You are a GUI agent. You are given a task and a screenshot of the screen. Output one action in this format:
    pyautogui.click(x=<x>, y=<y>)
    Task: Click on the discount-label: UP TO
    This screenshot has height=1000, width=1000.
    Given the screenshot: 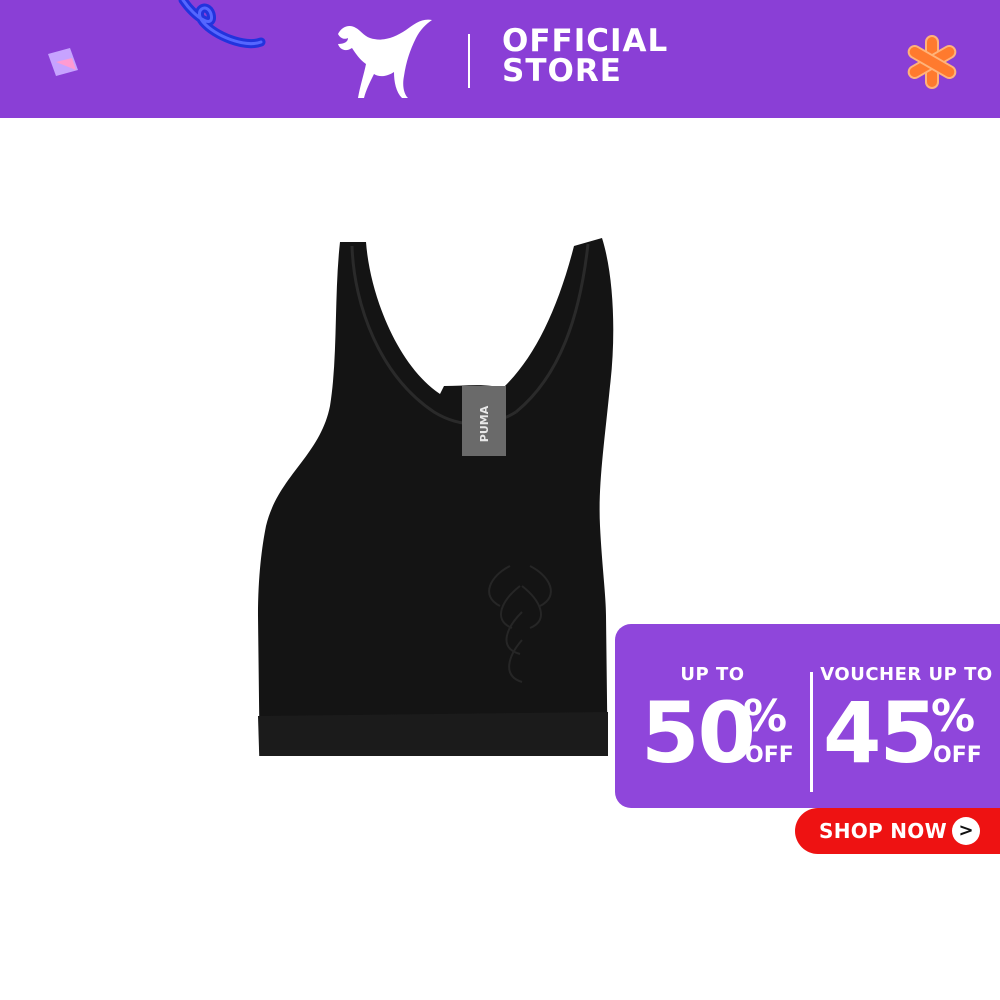 What is the action you would take?
    pyautogui.click(x=712, y=674)
    